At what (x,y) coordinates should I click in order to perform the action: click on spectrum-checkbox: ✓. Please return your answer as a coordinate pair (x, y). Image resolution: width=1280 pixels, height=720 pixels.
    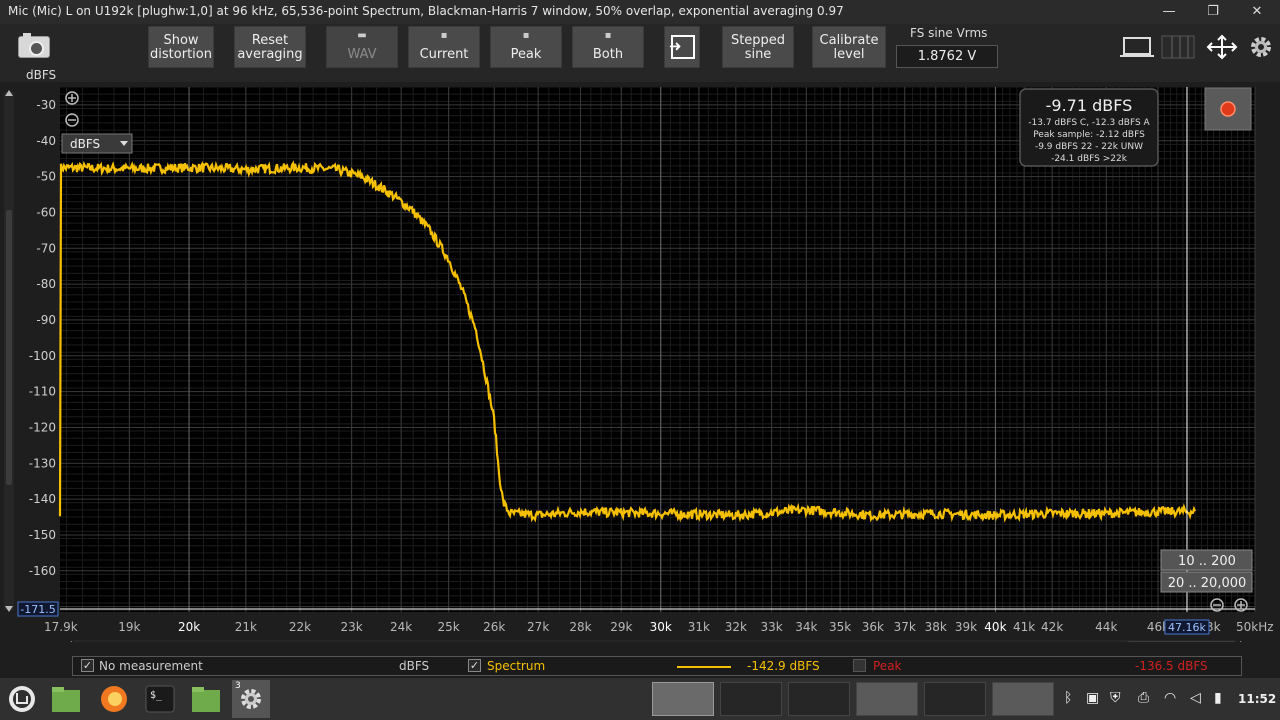
    Looking at the image, I should click on (474, 665).